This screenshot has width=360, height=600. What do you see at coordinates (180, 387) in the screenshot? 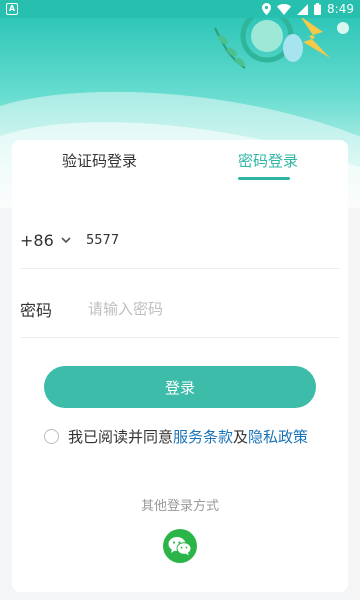
I see `login-button: 登录` at bounding box center [180, 387].